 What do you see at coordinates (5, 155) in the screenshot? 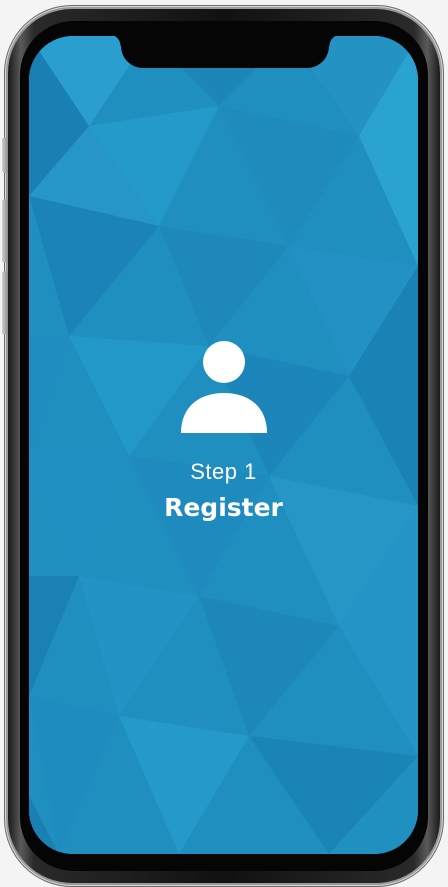
I see `mute-switch` at bounding box center [5, 155].